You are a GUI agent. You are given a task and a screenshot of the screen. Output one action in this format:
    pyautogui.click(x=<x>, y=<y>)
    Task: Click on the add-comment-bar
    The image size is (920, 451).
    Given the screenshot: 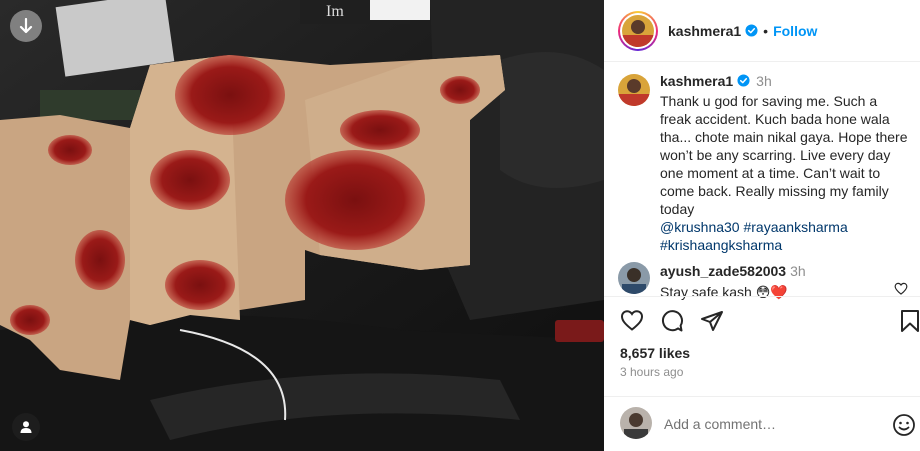 What is the action you would take?
    pyautogui.click(x=762, y=423)
    